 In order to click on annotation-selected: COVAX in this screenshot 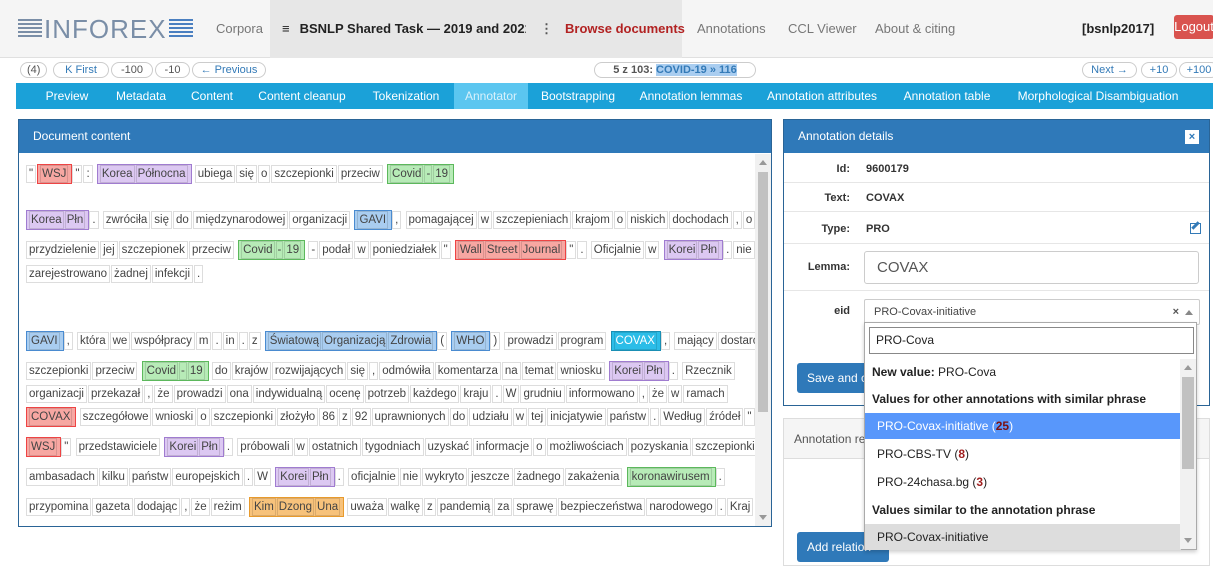, I will do `click(635, 341)`.